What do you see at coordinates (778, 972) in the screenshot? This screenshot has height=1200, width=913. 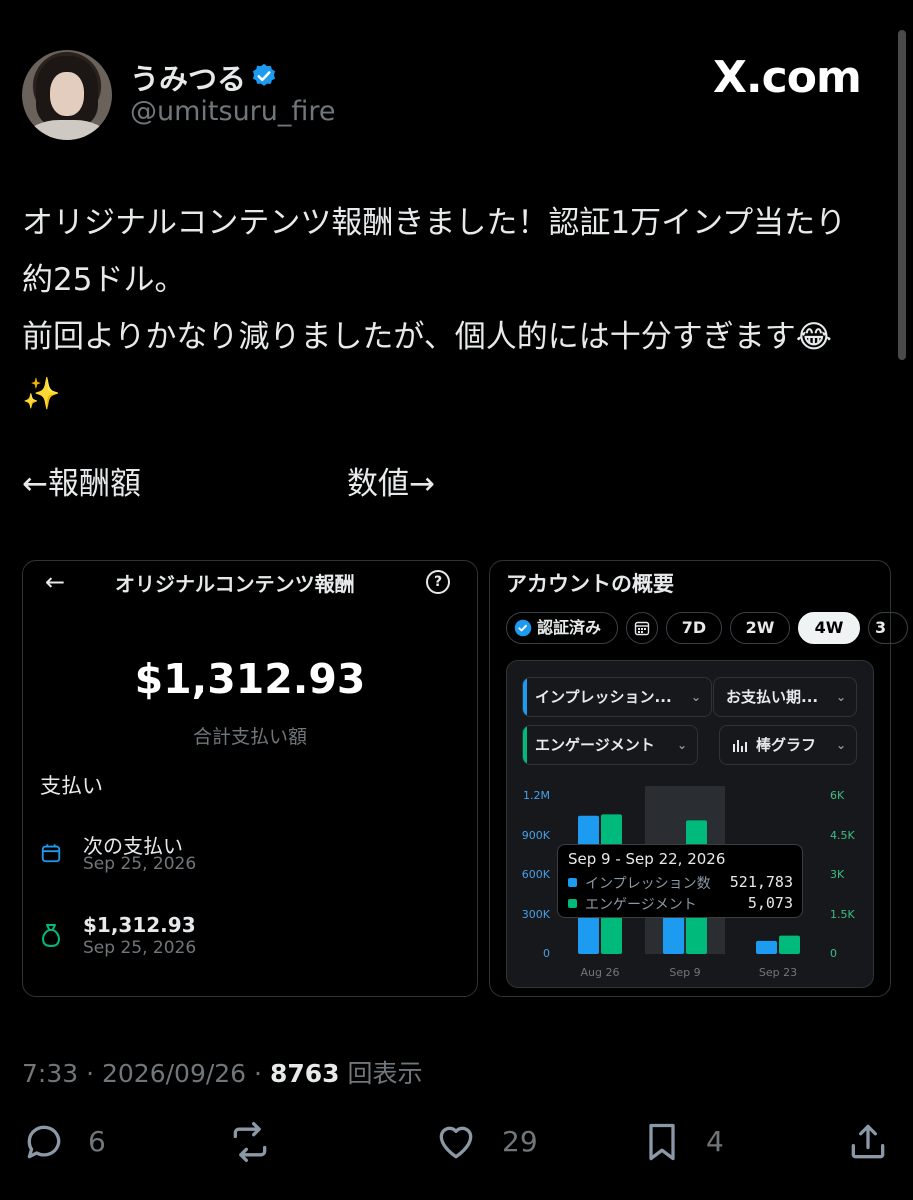 I see `x-axis-label: Sep 23` at bounding box center [778, 972].